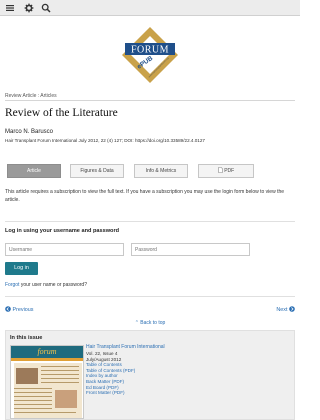 Image resolution: width=320 pixels, height=420 pixels. I want to click on username-input, so click(64, 249).